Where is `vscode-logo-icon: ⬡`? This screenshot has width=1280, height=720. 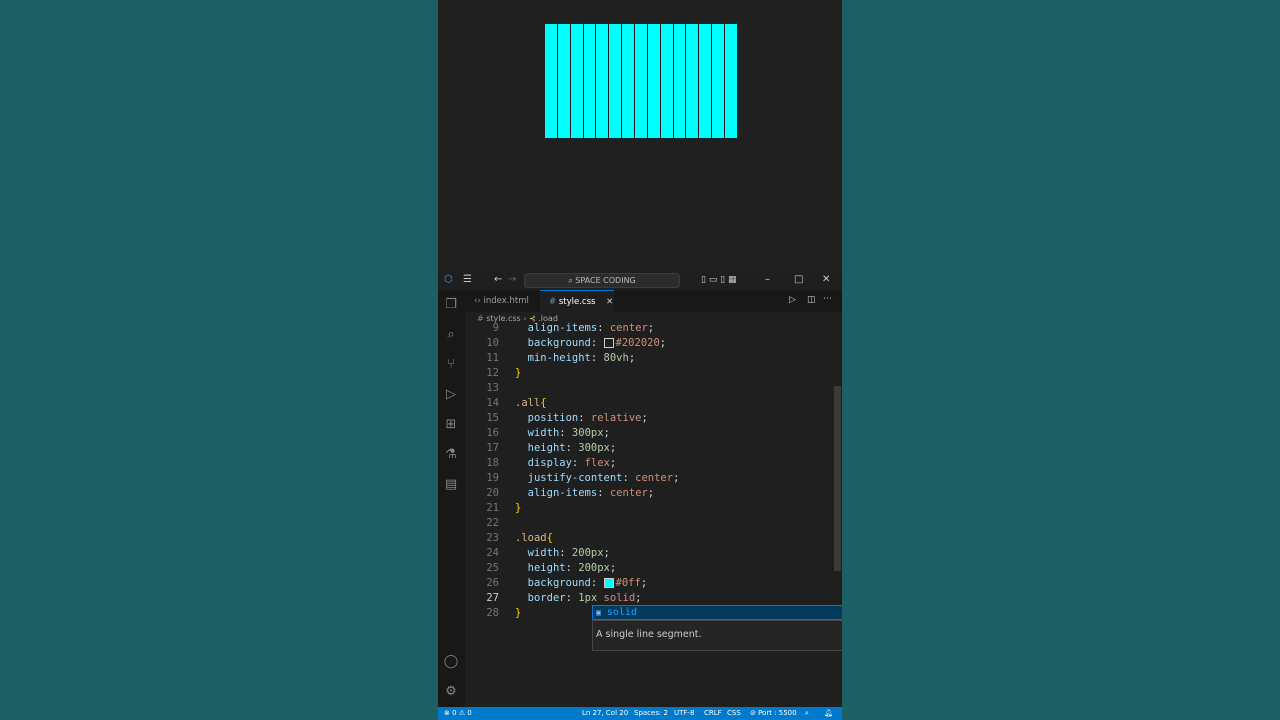
vscode-logo-icon: ⬡ is located at coordinates (448, 279).